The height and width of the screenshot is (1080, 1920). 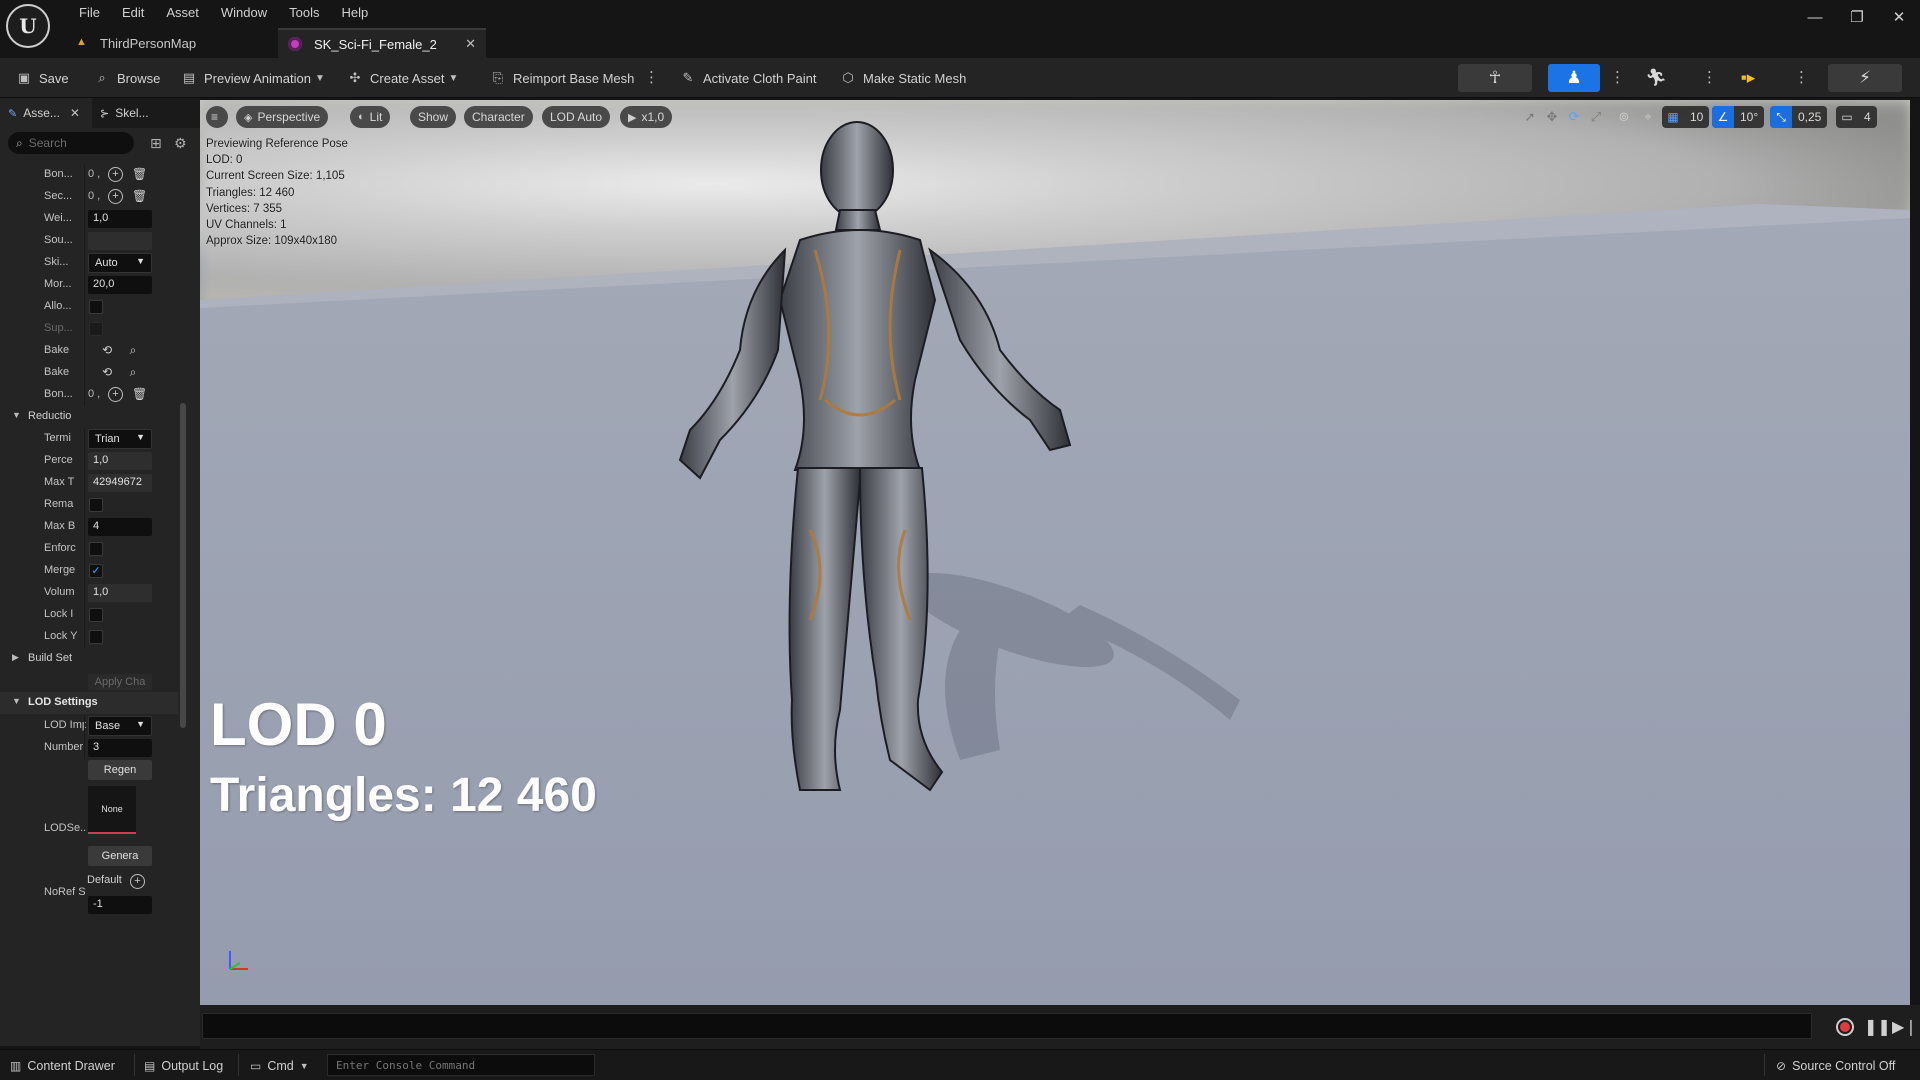 I want to click on surface-snap-icon: ⌖, so click(x=1648, y=117).